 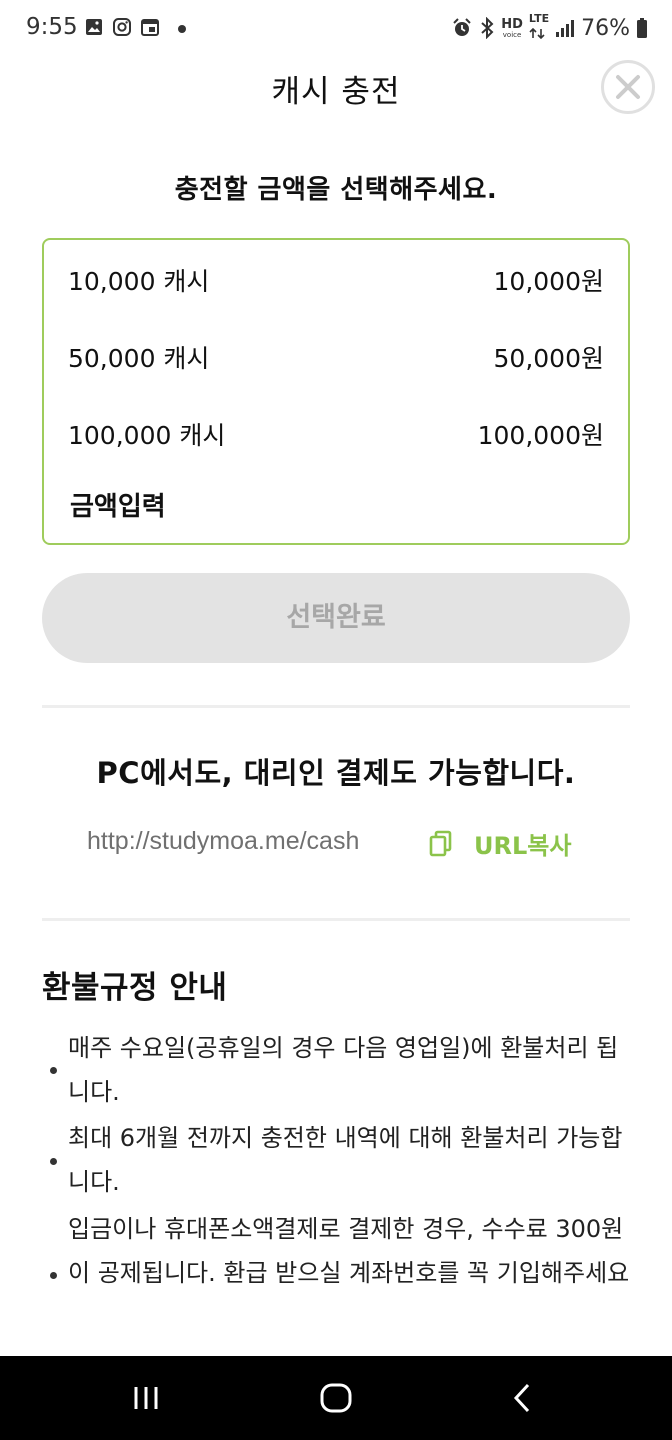 I want to click on notification-icons, so click(x=122, y=27).